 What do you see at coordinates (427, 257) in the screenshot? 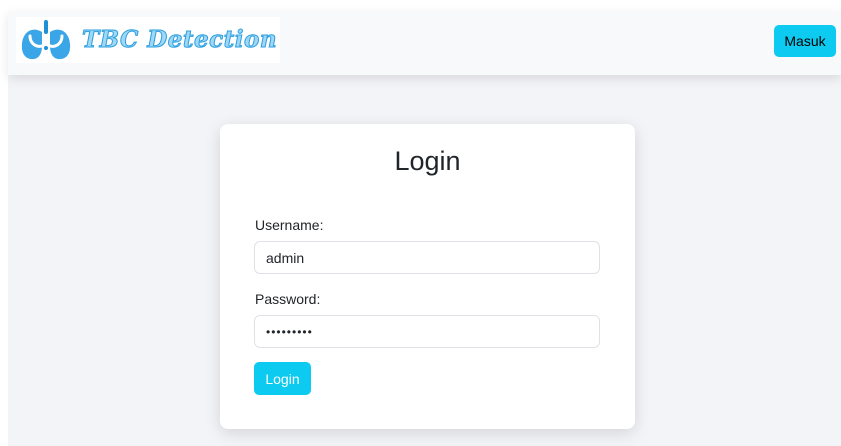
I see `username-input` at bounding box center [427, 257].